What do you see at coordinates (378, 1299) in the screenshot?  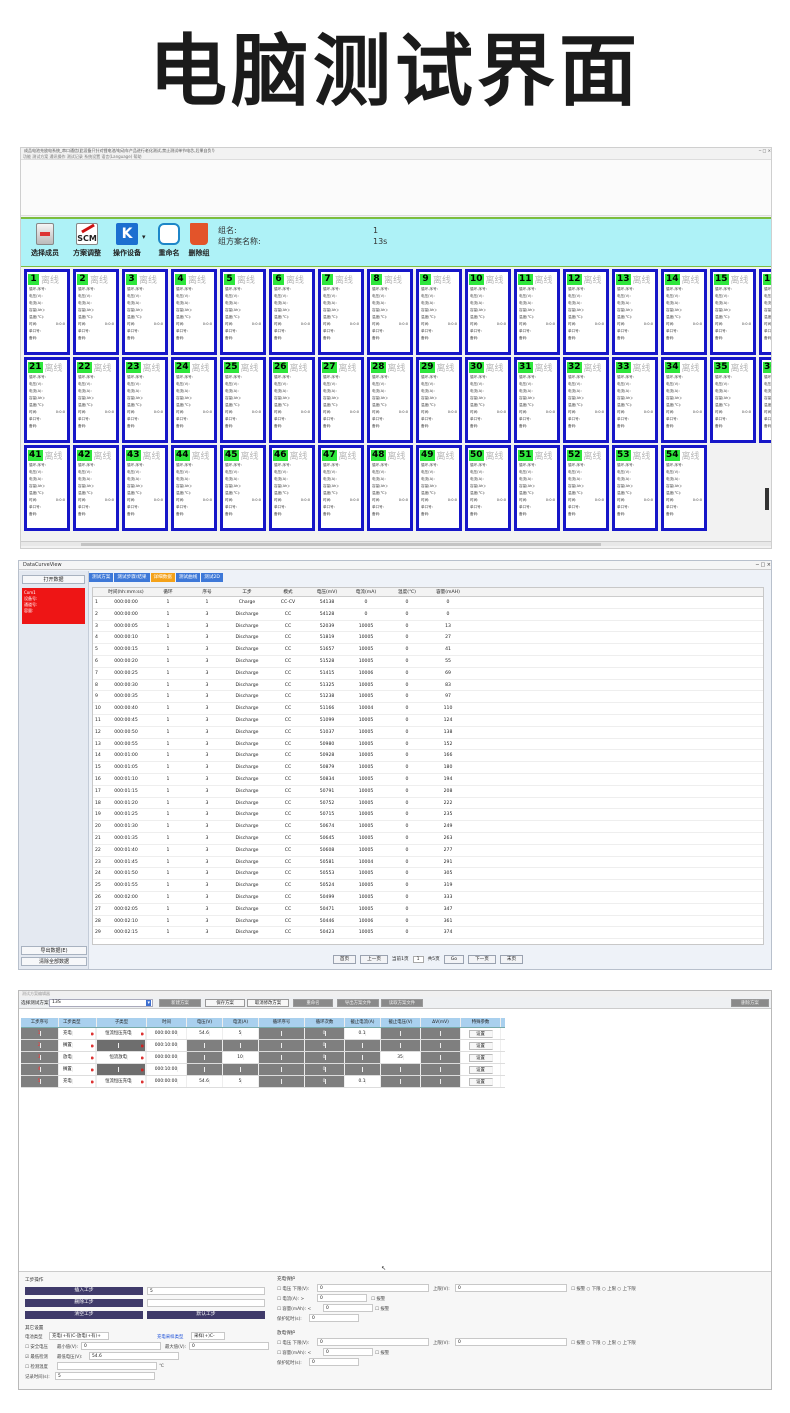 I see `charge-curr-alarm: ☐ 报警` at bounding box center [378, 1299].